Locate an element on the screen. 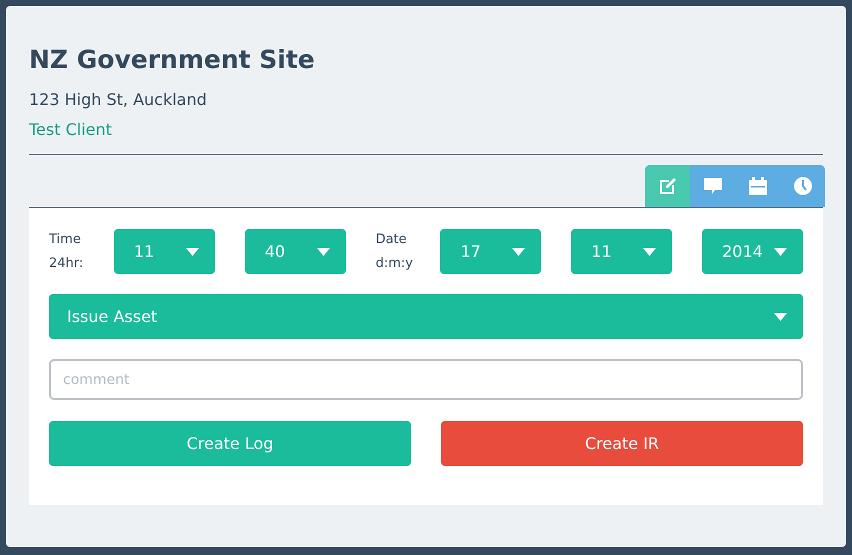 The width and height of the screenshot is (852, 555). comment-field: comment is located at coordinates (426, 379).